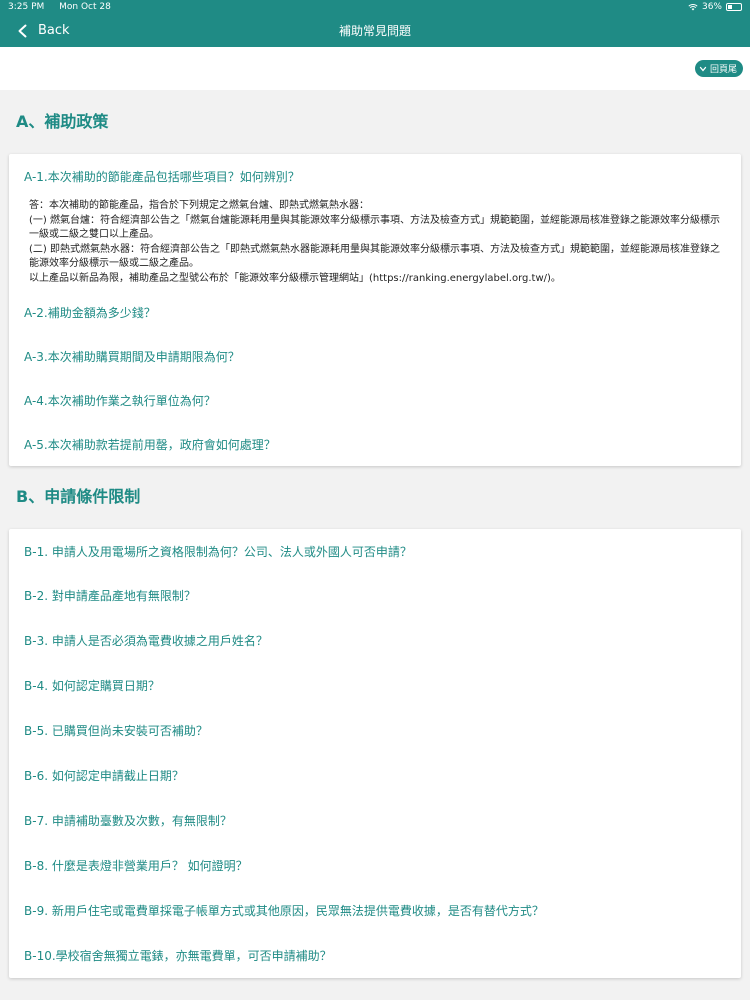 The width and height of the screenshot is (750, 1000). What do you see at coordinates (723, 70) in the screenshot?
I see `scroll-to-footer-label: 回頁尾` at bounding box center [723, 70].